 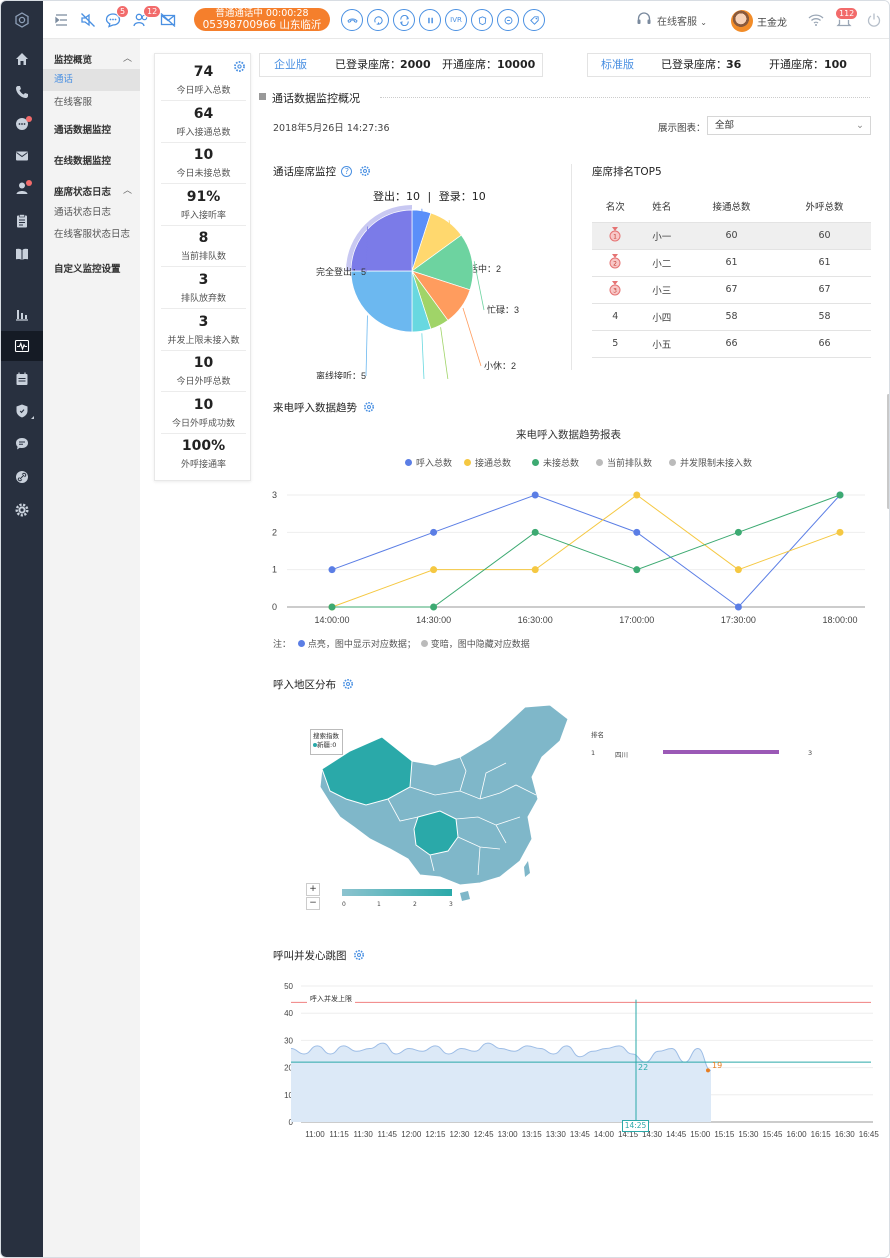 What do you see at coordinates (742, 21) in the screenshot?
I see `user-avatar` at bounding box center [742, 21].